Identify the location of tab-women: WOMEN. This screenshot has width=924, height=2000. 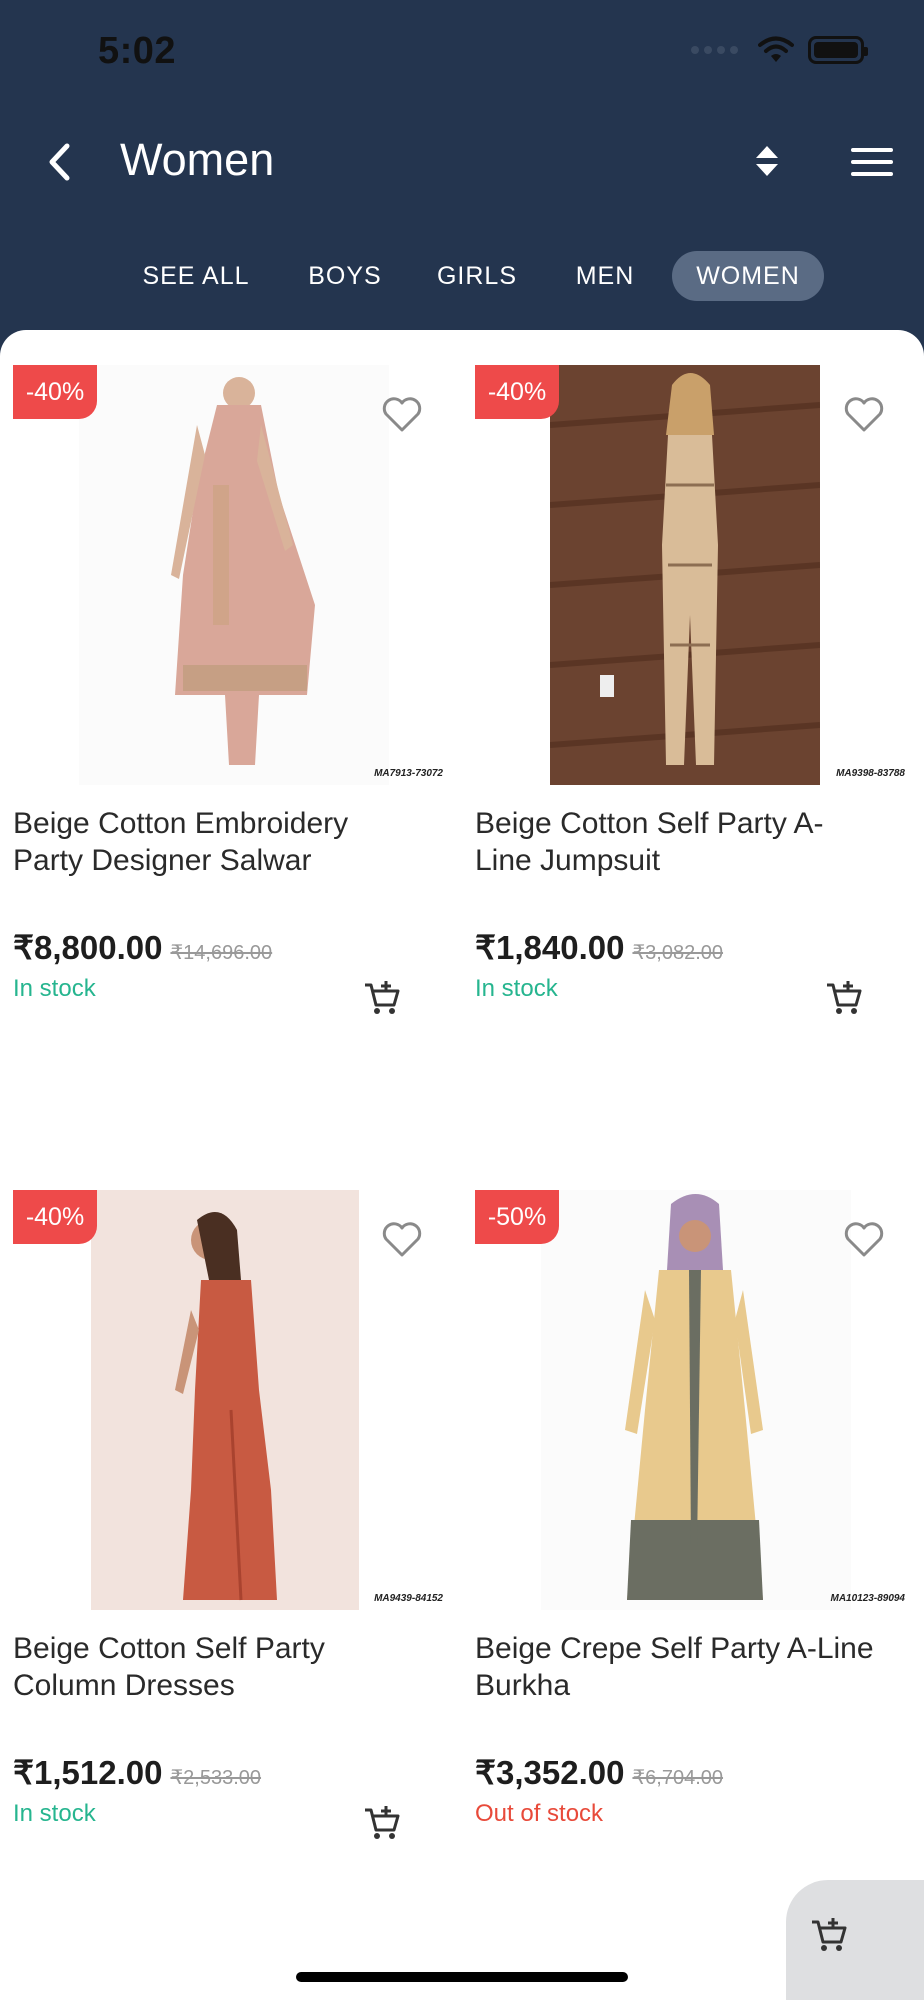
(748, 276).